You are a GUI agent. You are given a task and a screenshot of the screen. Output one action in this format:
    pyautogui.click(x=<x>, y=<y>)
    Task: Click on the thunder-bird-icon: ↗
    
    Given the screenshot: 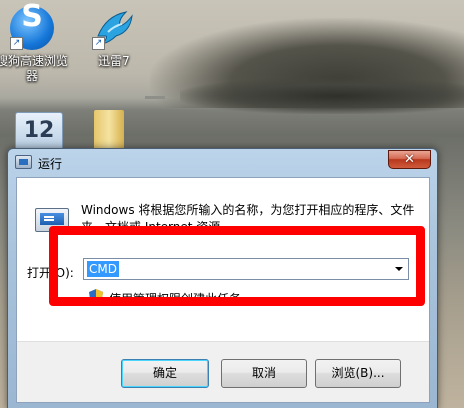 What is the action you would take?
    pyautogui.click(x=114, y=28)
    